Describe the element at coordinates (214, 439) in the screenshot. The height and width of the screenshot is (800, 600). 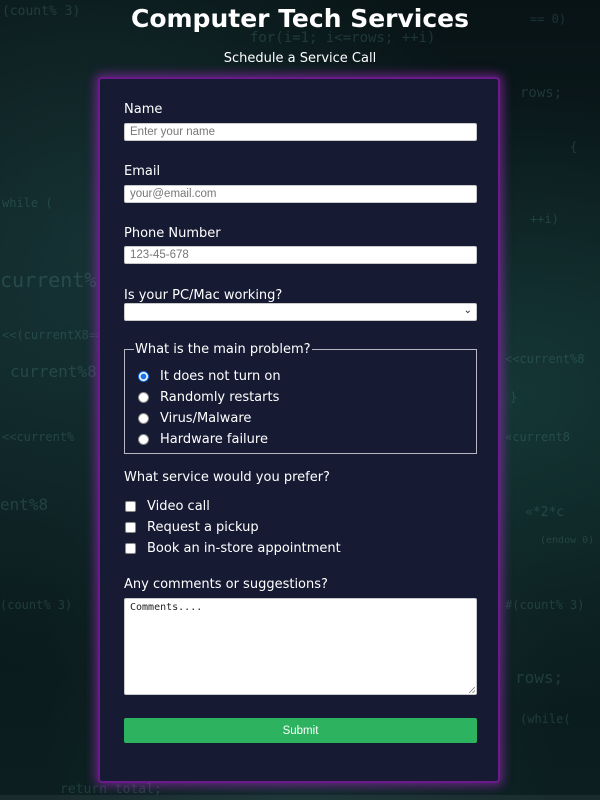
I see `problem-option-label: Hardware failure` at that location.